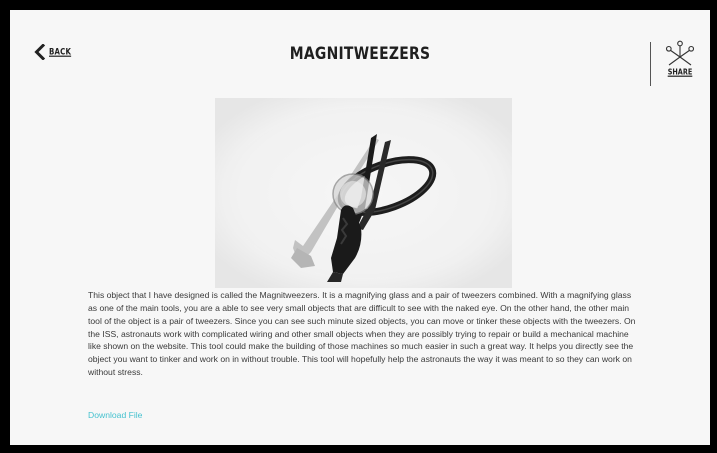 Image resolution: width=717 pixels, height=453 pixels. Describe the element at coordinates (60, 52) in the screenshot. I see `back-label: BACK` at that location.